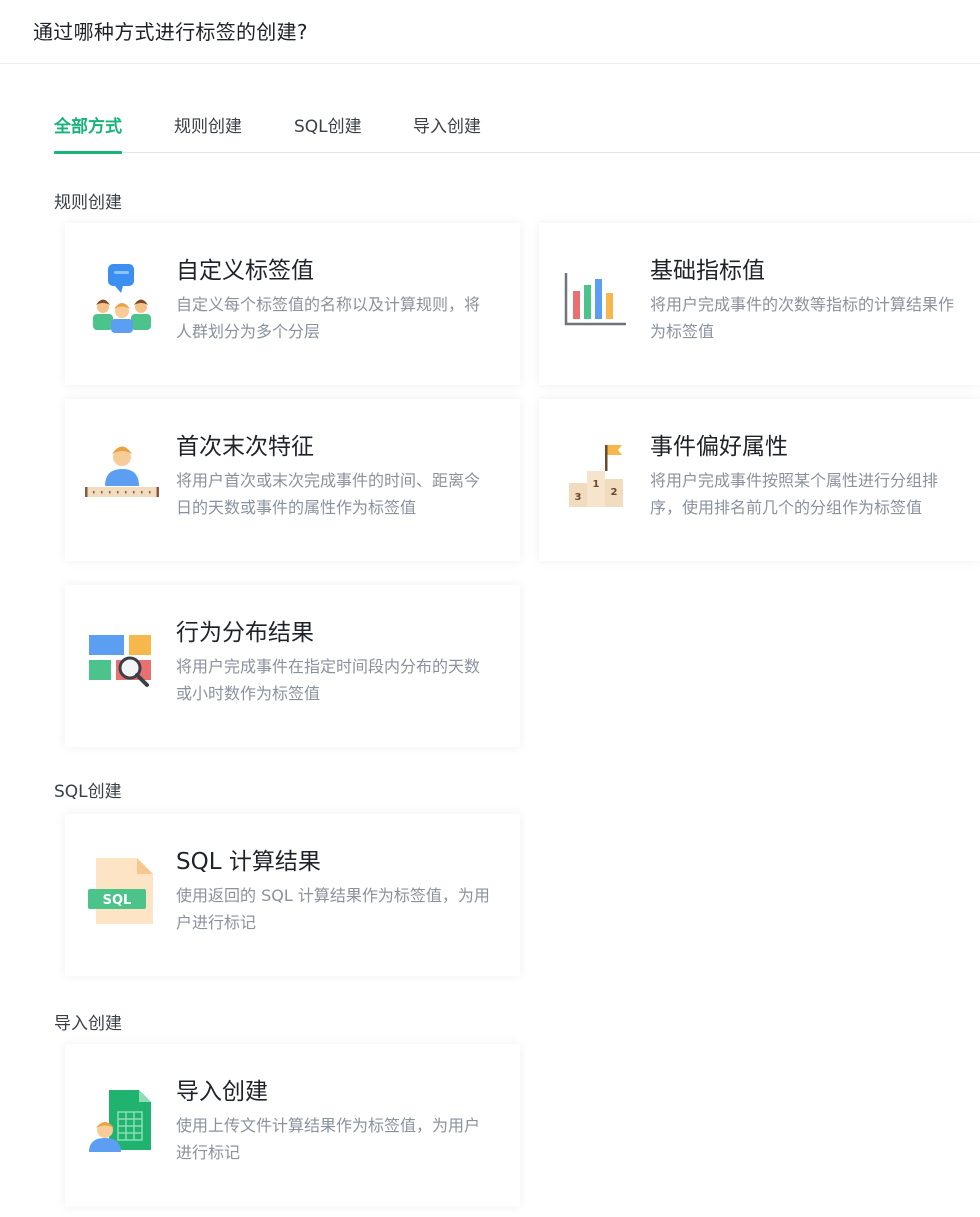 Image resolution: width=980 pixels, height=1217 pixels. What do you see at coordinates (222, 1092) in the screenshot?
I see `card-title: 导入创建` at bounding box center [222, 1092].